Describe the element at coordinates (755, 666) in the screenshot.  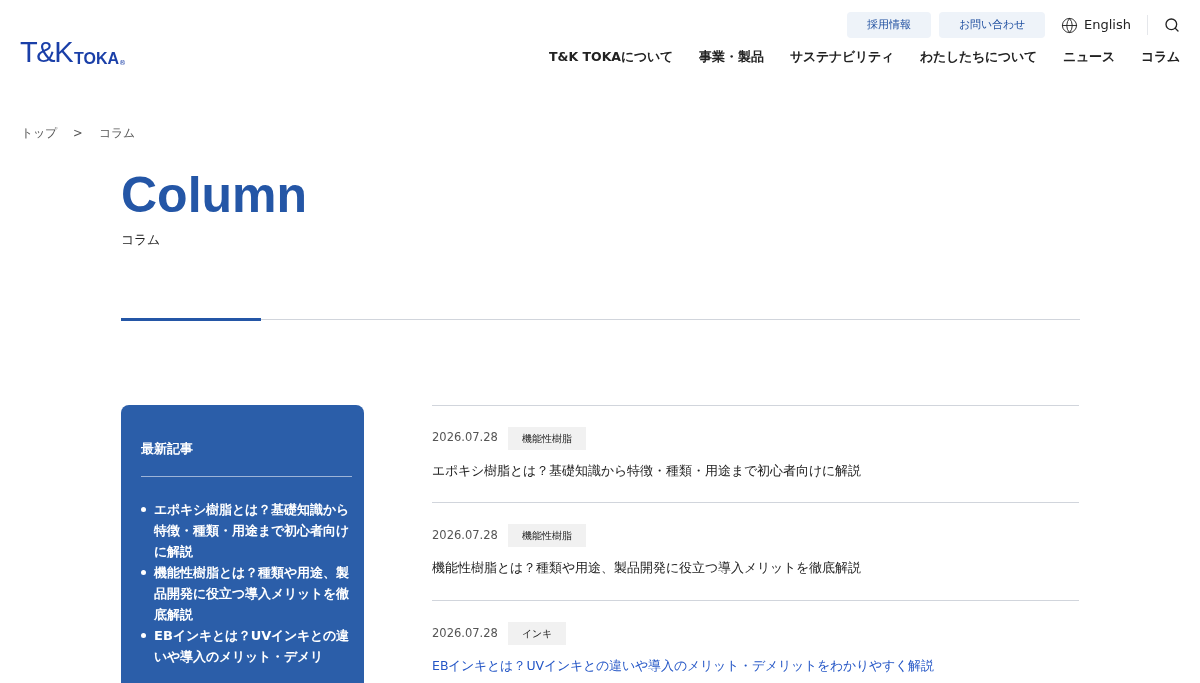
I see `article-link: EBインキとは？UVインキとの違いや導入のメリット・デメリットをわかりやすく解説` at that location.